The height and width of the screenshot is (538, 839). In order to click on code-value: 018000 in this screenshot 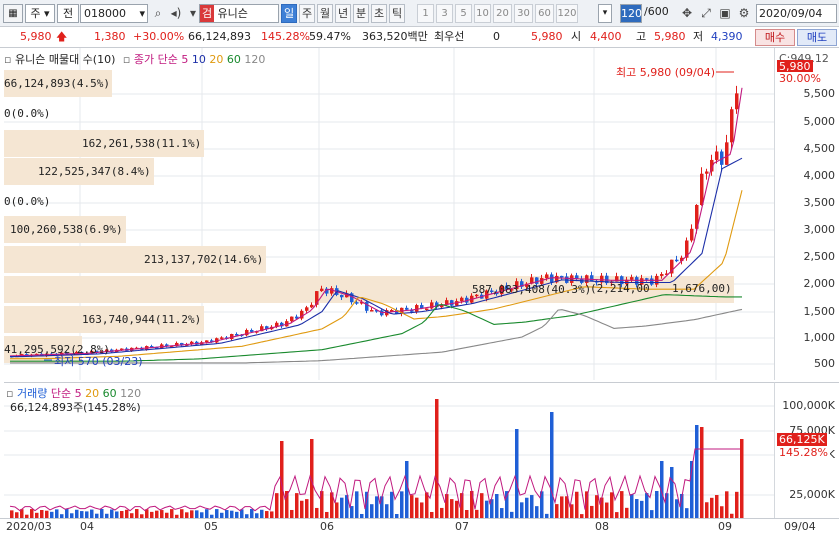, I will do `click(105, 13)`.